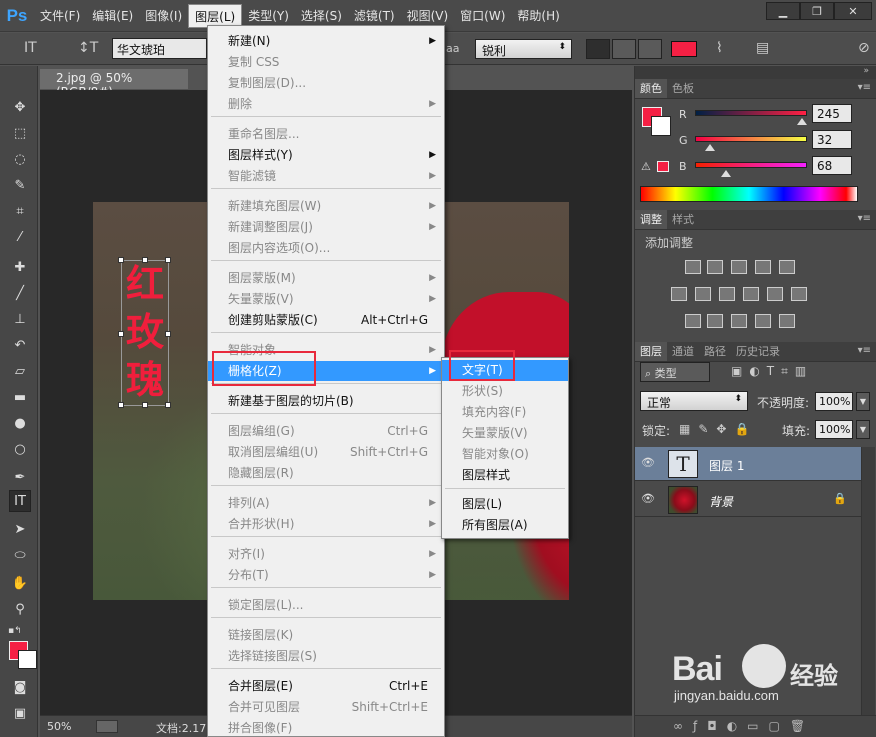  Describe the element at coordinates (20, 133) in the screenshot. I see `marquee-tool-icon: ⬚` at that location.